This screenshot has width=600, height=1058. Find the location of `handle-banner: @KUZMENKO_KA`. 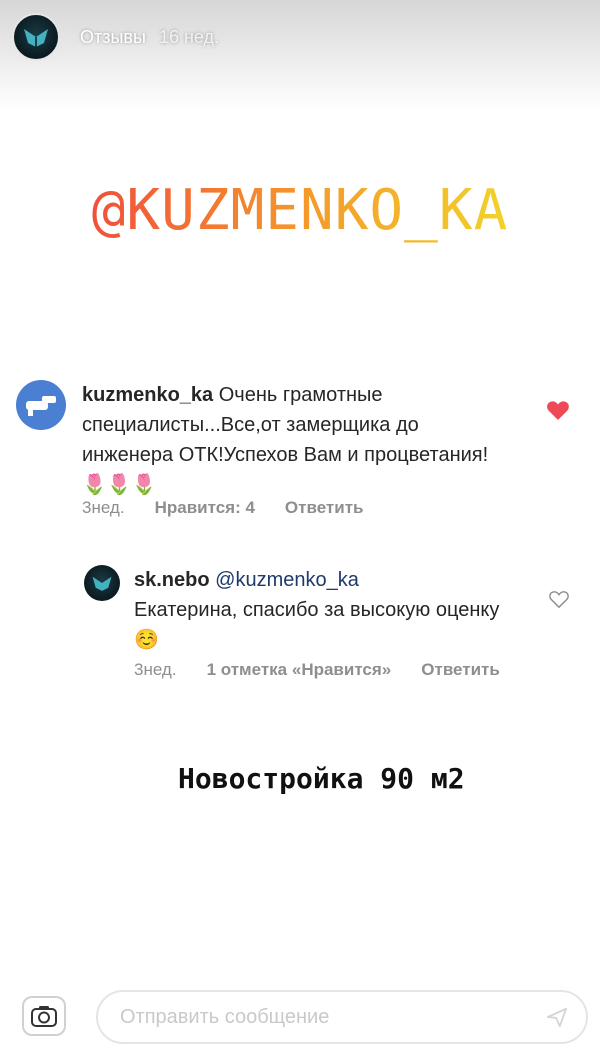

handle-banner: @KUZMENKO_KA is located at coordinates (300, 210).